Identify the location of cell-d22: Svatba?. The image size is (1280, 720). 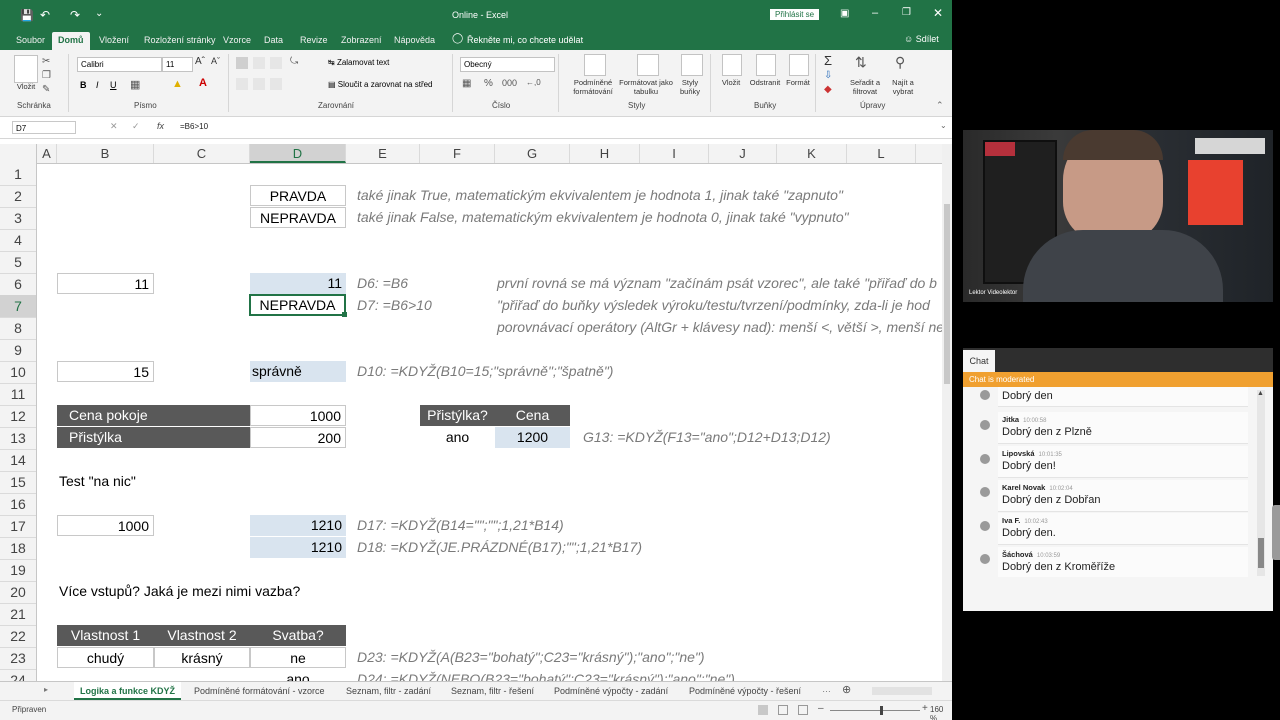
(298, 635).